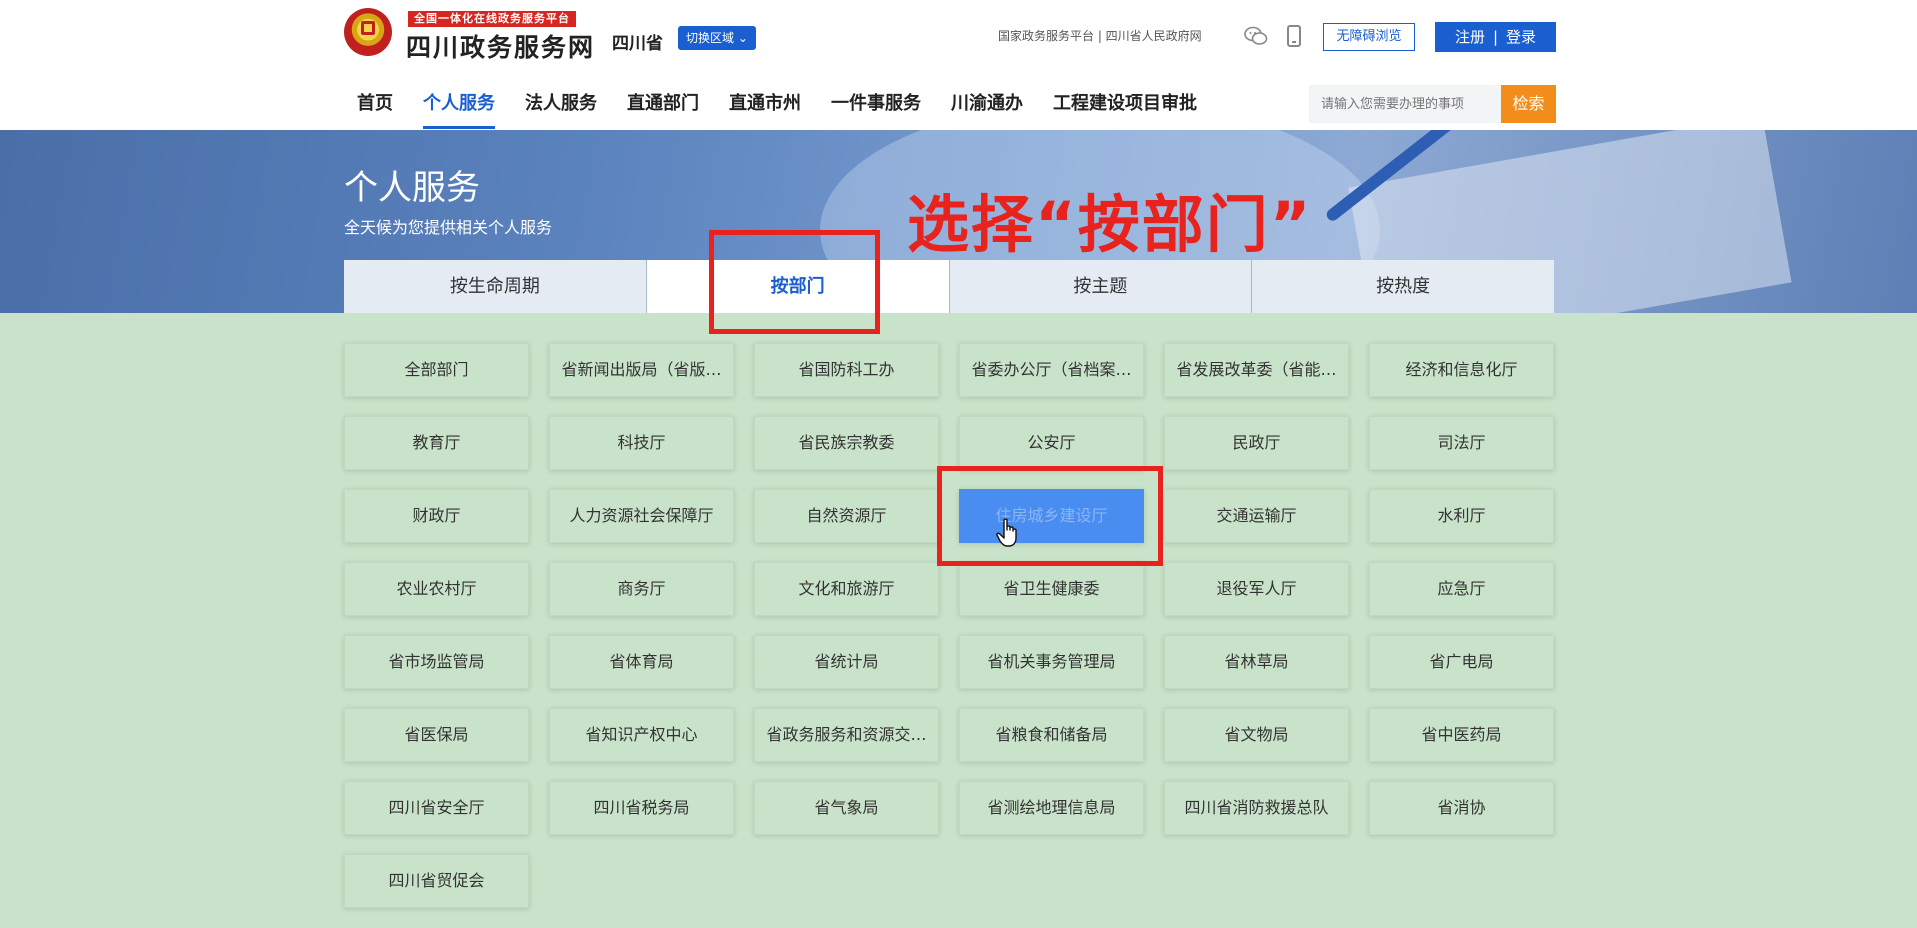 The width and height of the screenshot is (1917, 928). I want to click on login-link: 登录, so click(1521, 37).